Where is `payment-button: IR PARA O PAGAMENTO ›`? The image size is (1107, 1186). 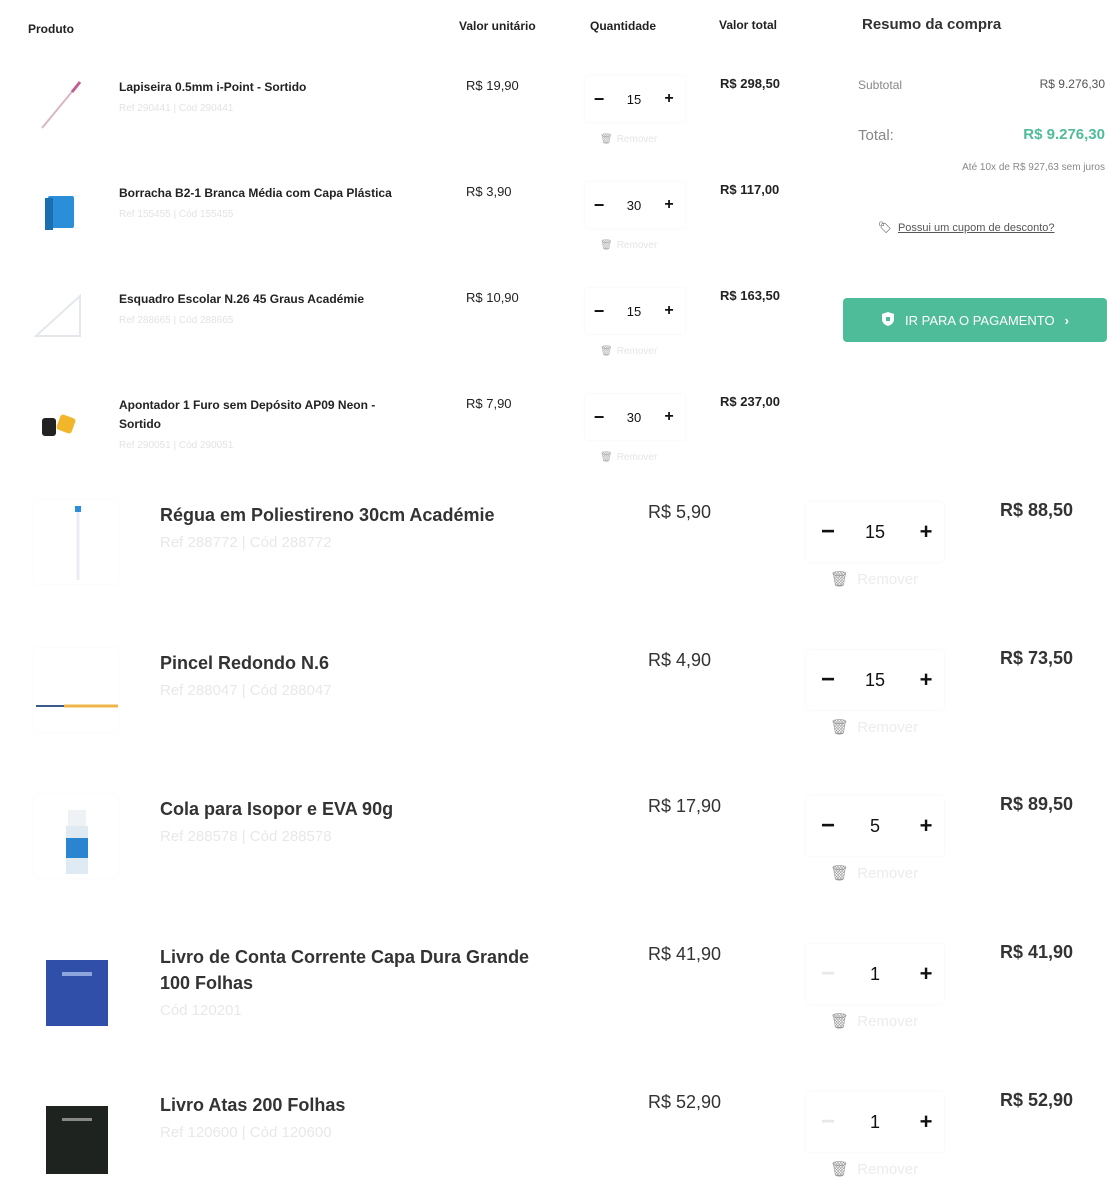 payment-button: IR PARA O PAGAMENTO › is located at coordinates (975, 320).